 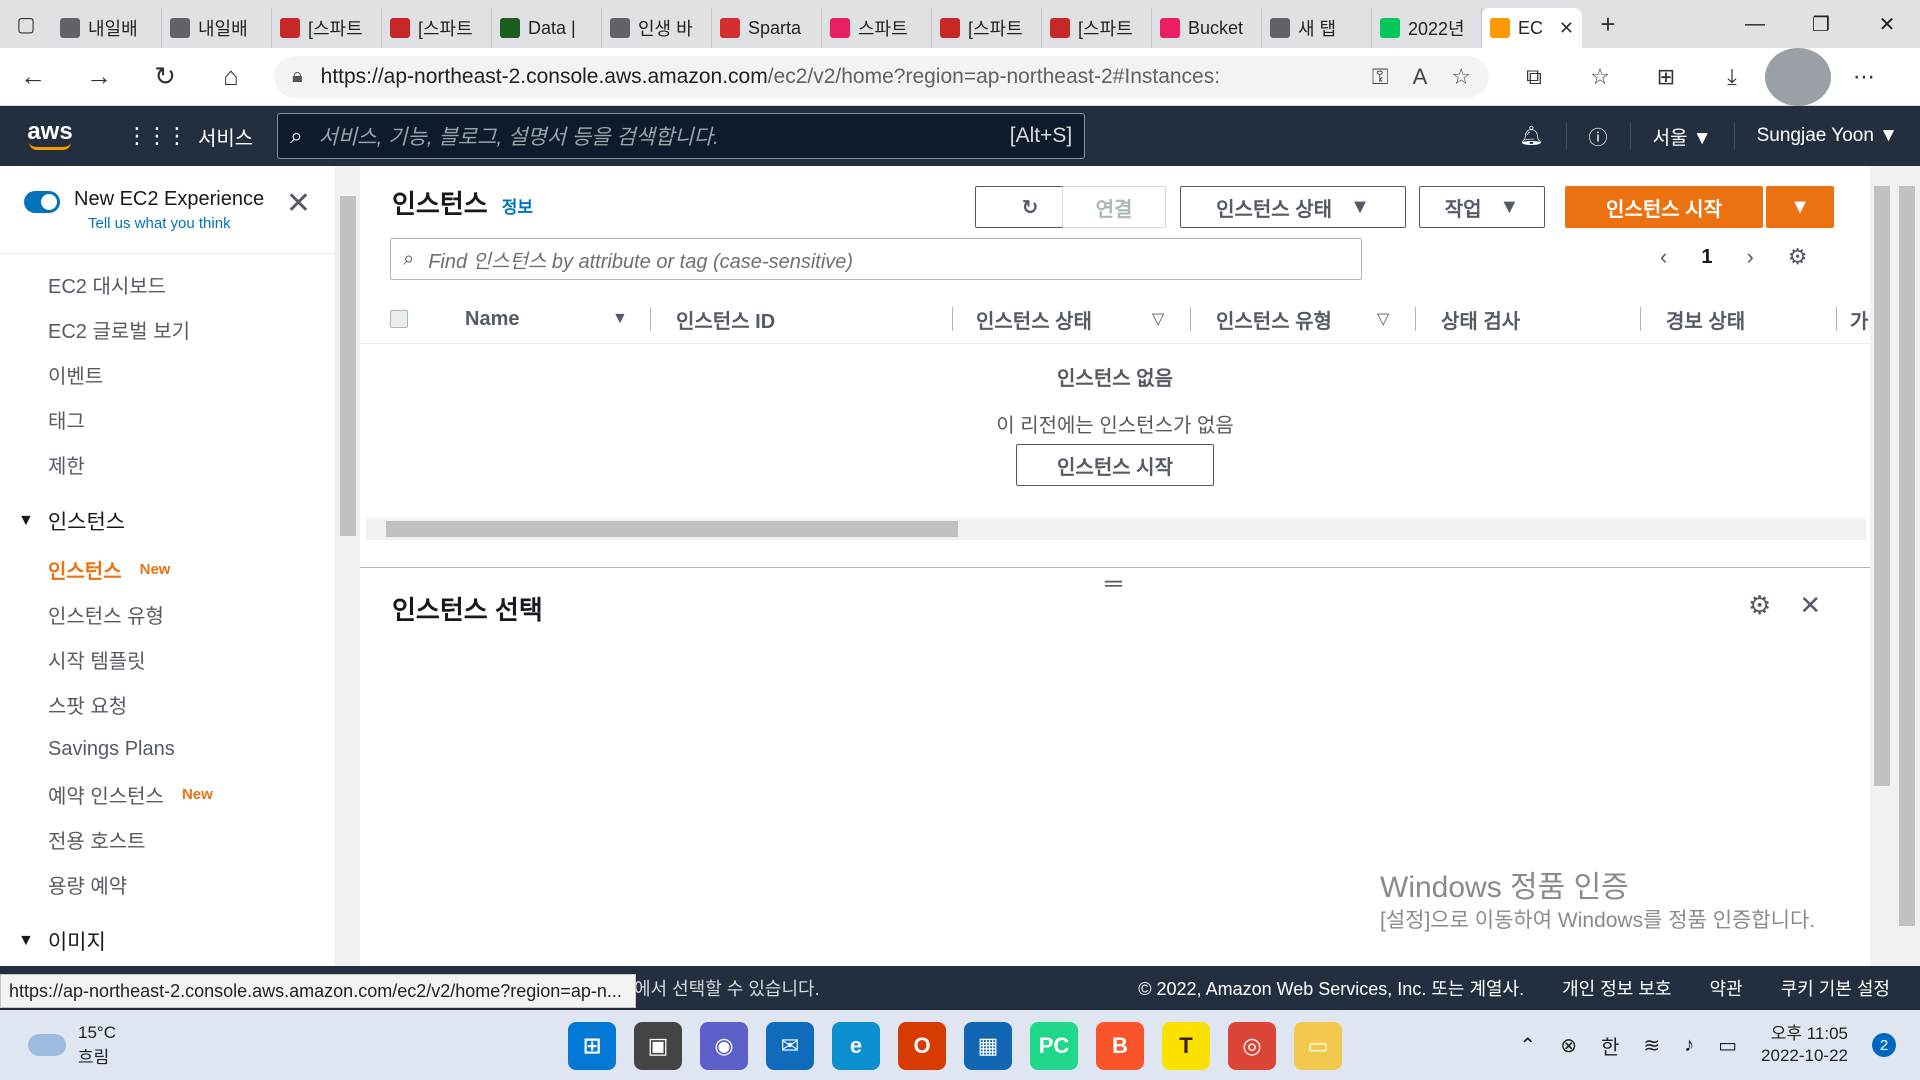 What do you see at coordinates (1732, 77) in the screenshot?
I see `downloads-icon: ⤓` at bounding box center [1732, 77].